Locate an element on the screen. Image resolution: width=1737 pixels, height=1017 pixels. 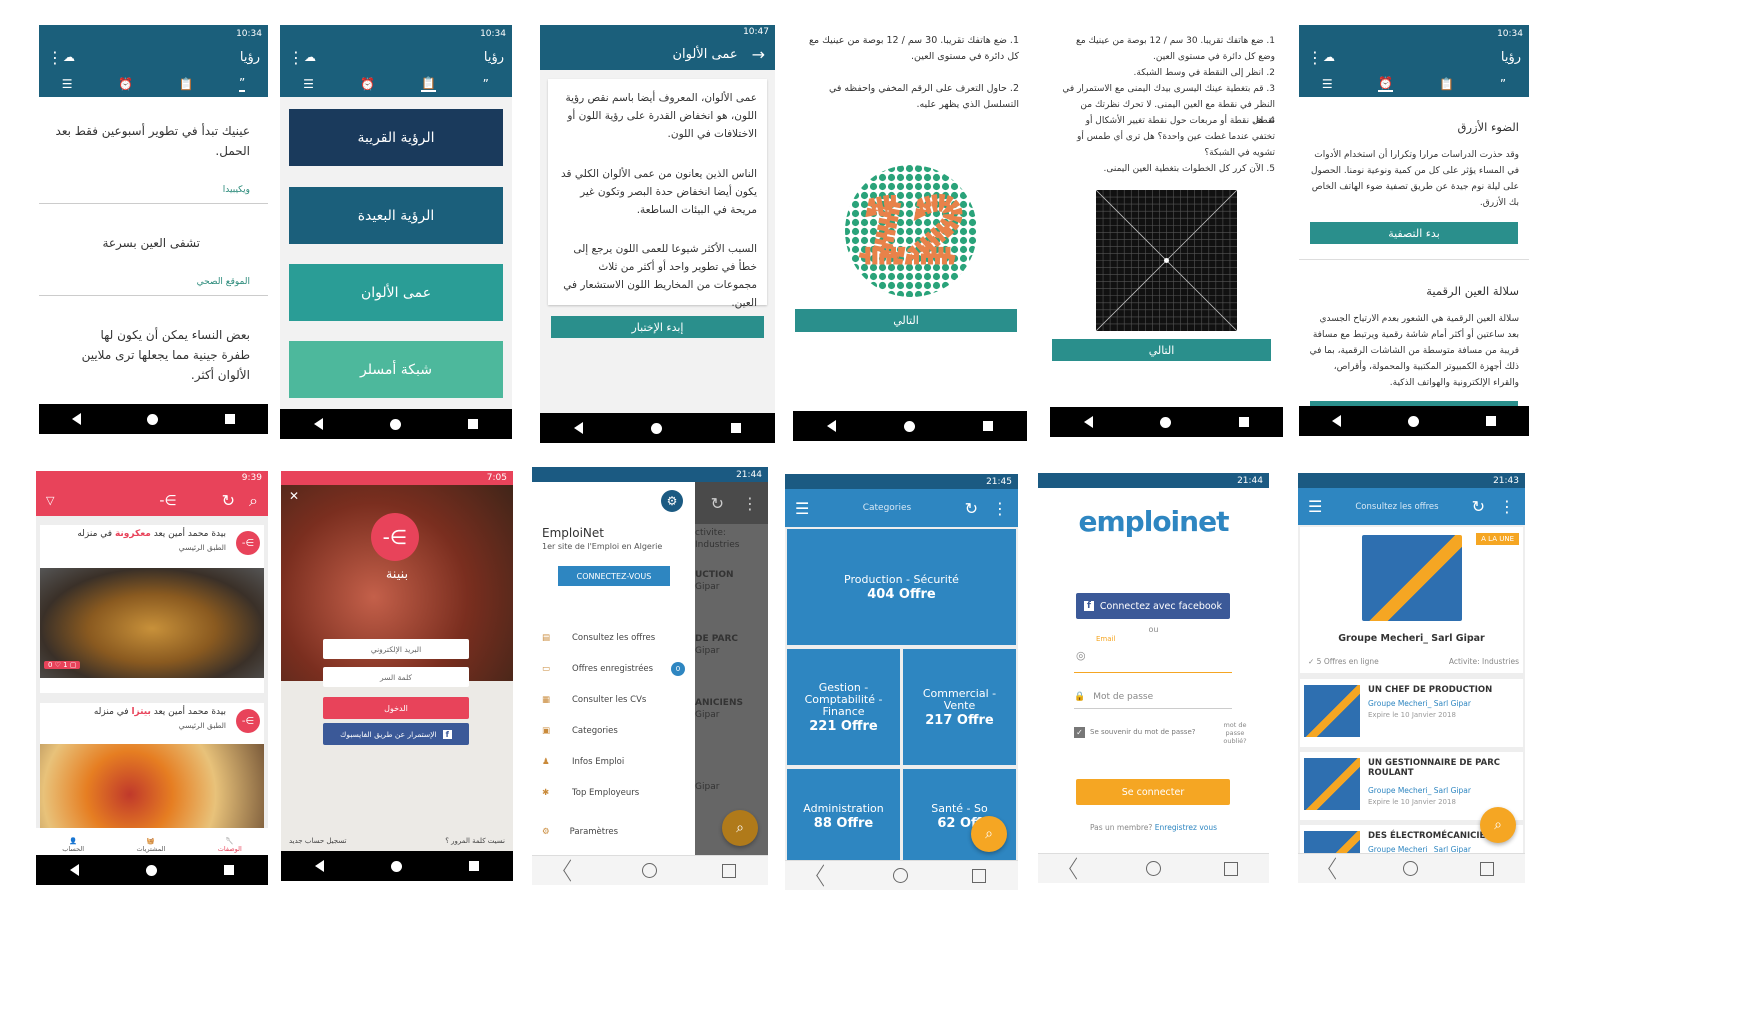
account-tab: 👤 الحساب is located at coordinates (73, 845).